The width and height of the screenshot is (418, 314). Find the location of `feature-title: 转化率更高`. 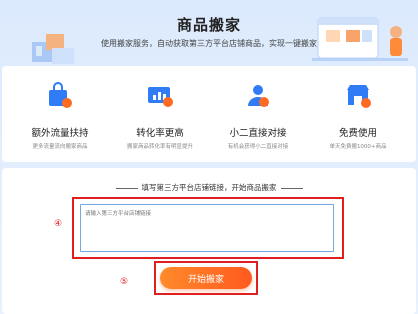

feature-title: 转化率更高 is located at coordinates (160, 133).